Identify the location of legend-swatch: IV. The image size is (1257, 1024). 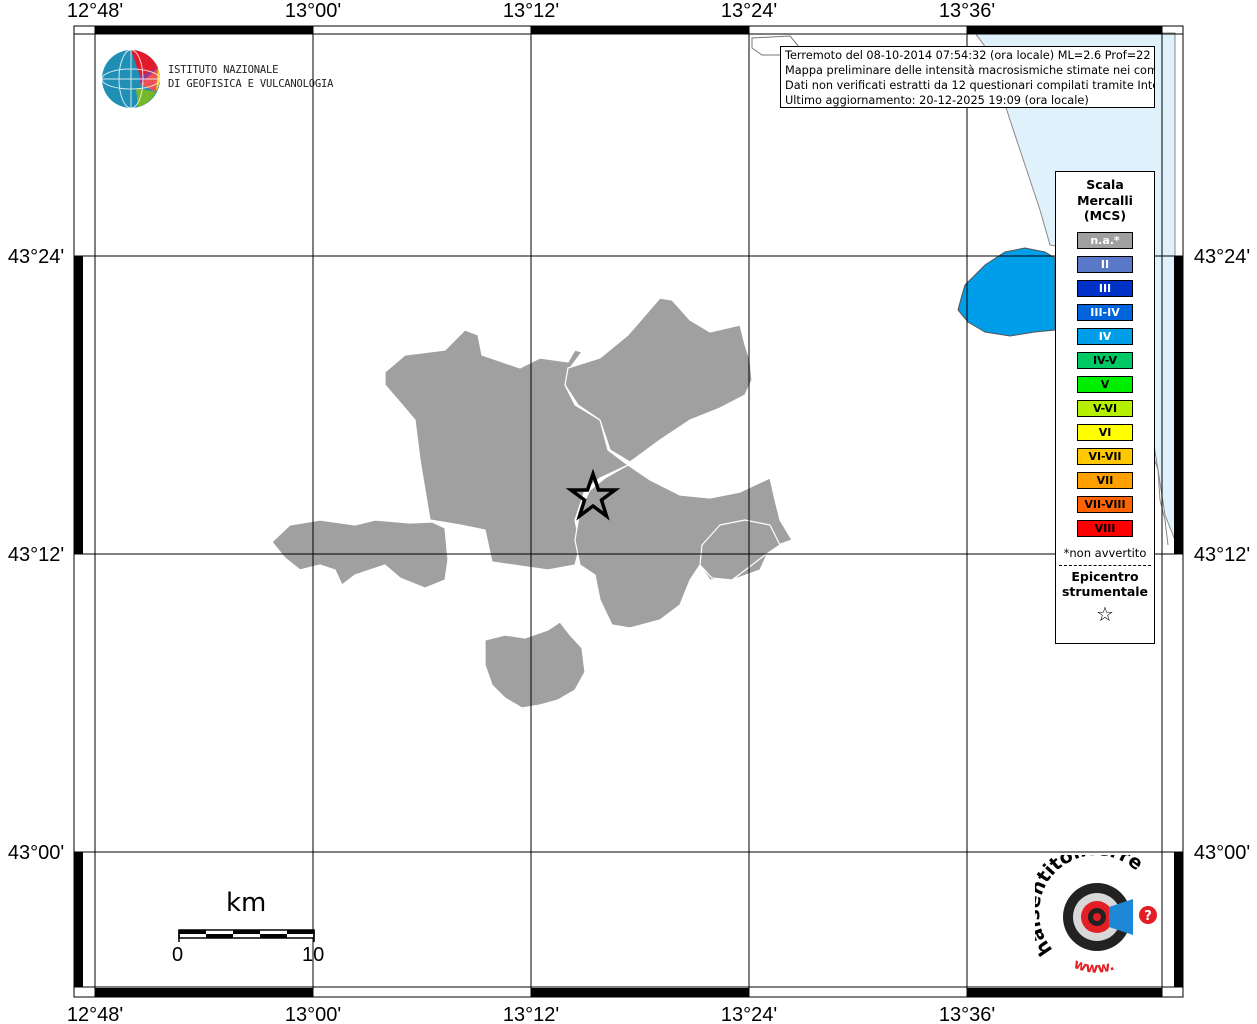
(1105, 336).